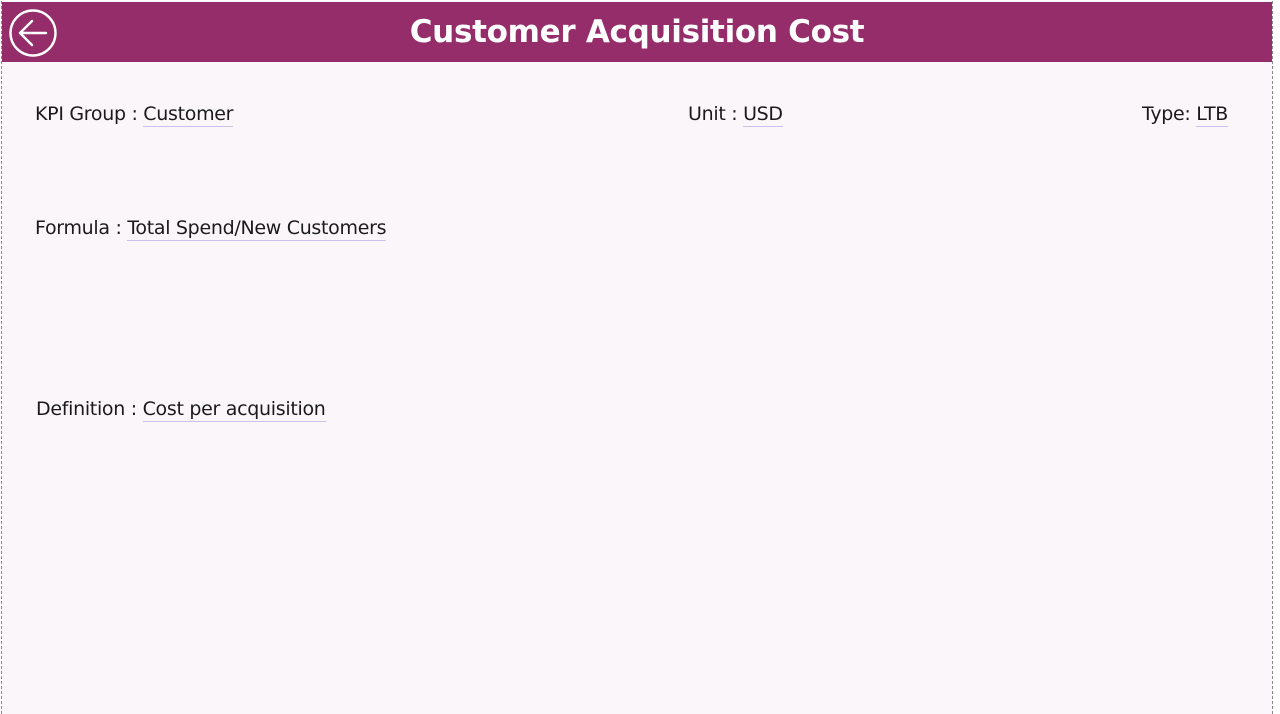  I want to click on kpi-group-field: KPI Group : Customer, so click(134, 115).